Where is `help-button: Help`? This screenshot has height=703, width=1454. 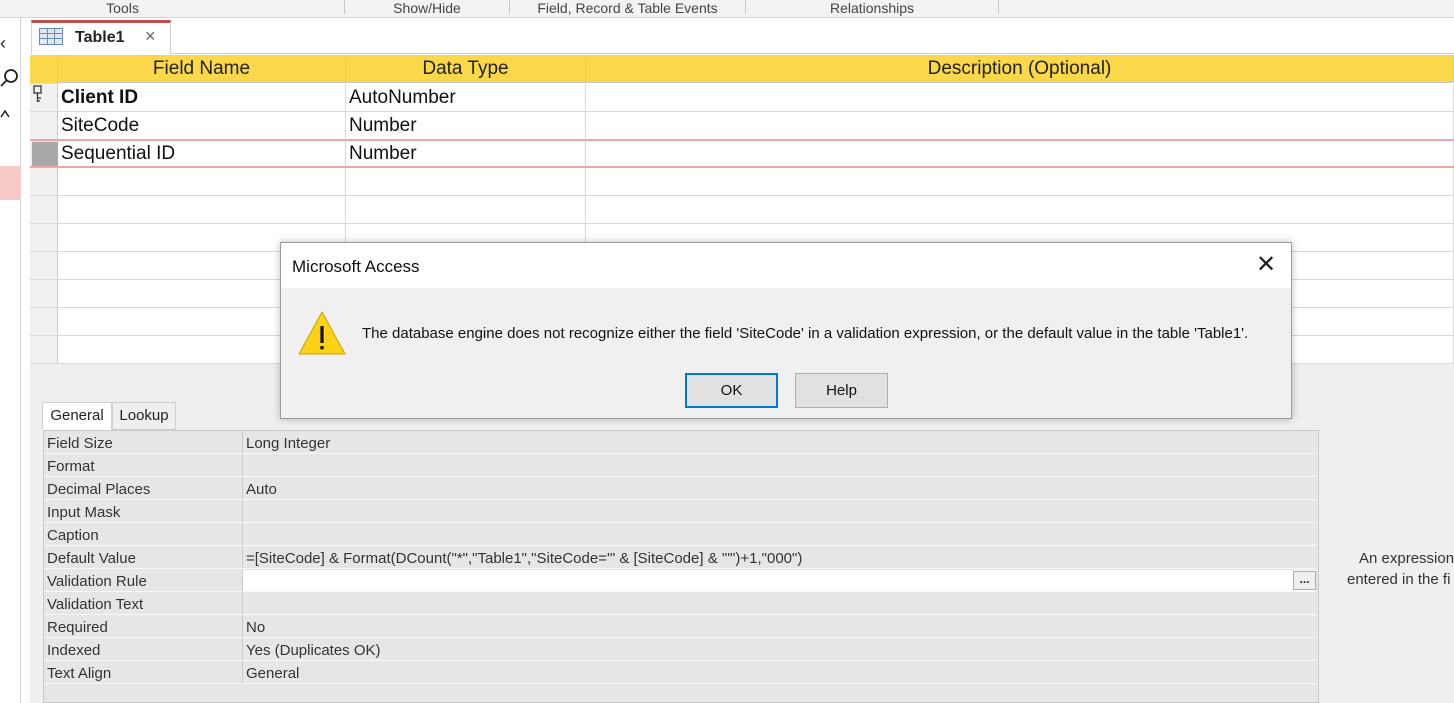
help-button: Help is located at coordinates (841, 390).